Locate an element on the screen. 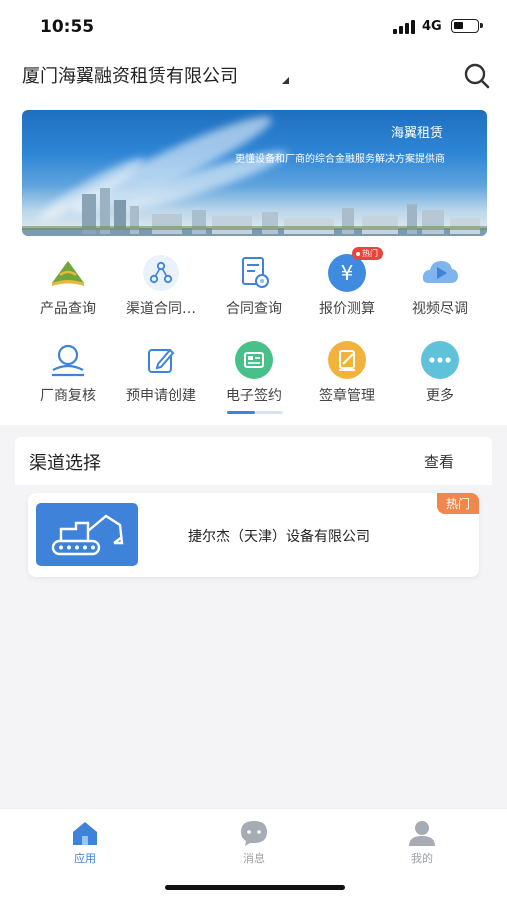  pager-dot is located at coordinates (269, 412).